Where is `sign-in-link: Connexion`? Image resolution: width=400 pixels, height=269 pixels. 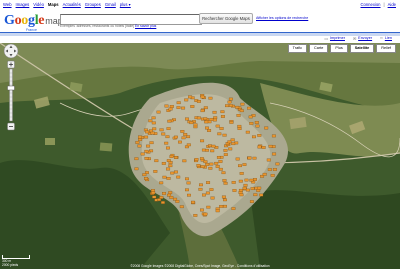 sign-in-link: Connexion is located at coordinates (370, 4).